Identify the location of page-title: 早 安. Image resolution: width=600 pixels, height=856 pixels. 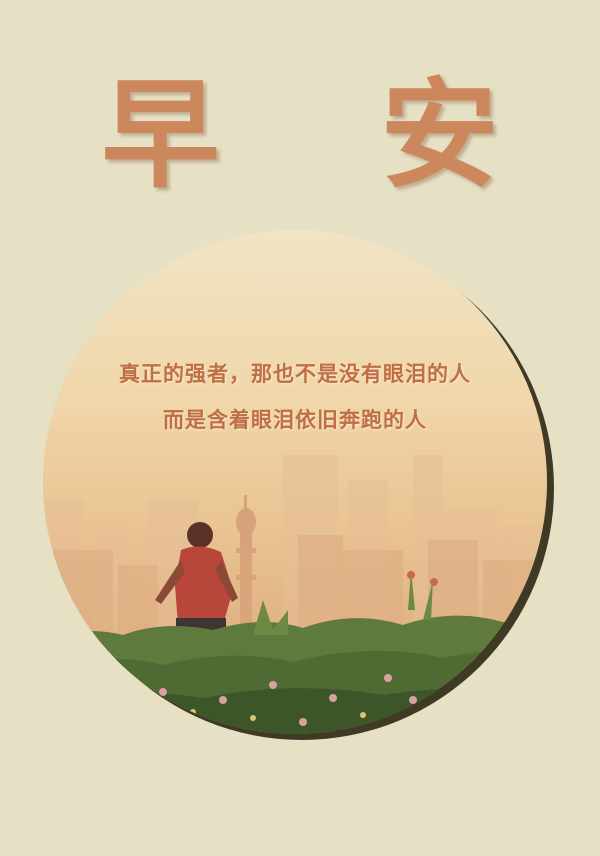
(330, 135).